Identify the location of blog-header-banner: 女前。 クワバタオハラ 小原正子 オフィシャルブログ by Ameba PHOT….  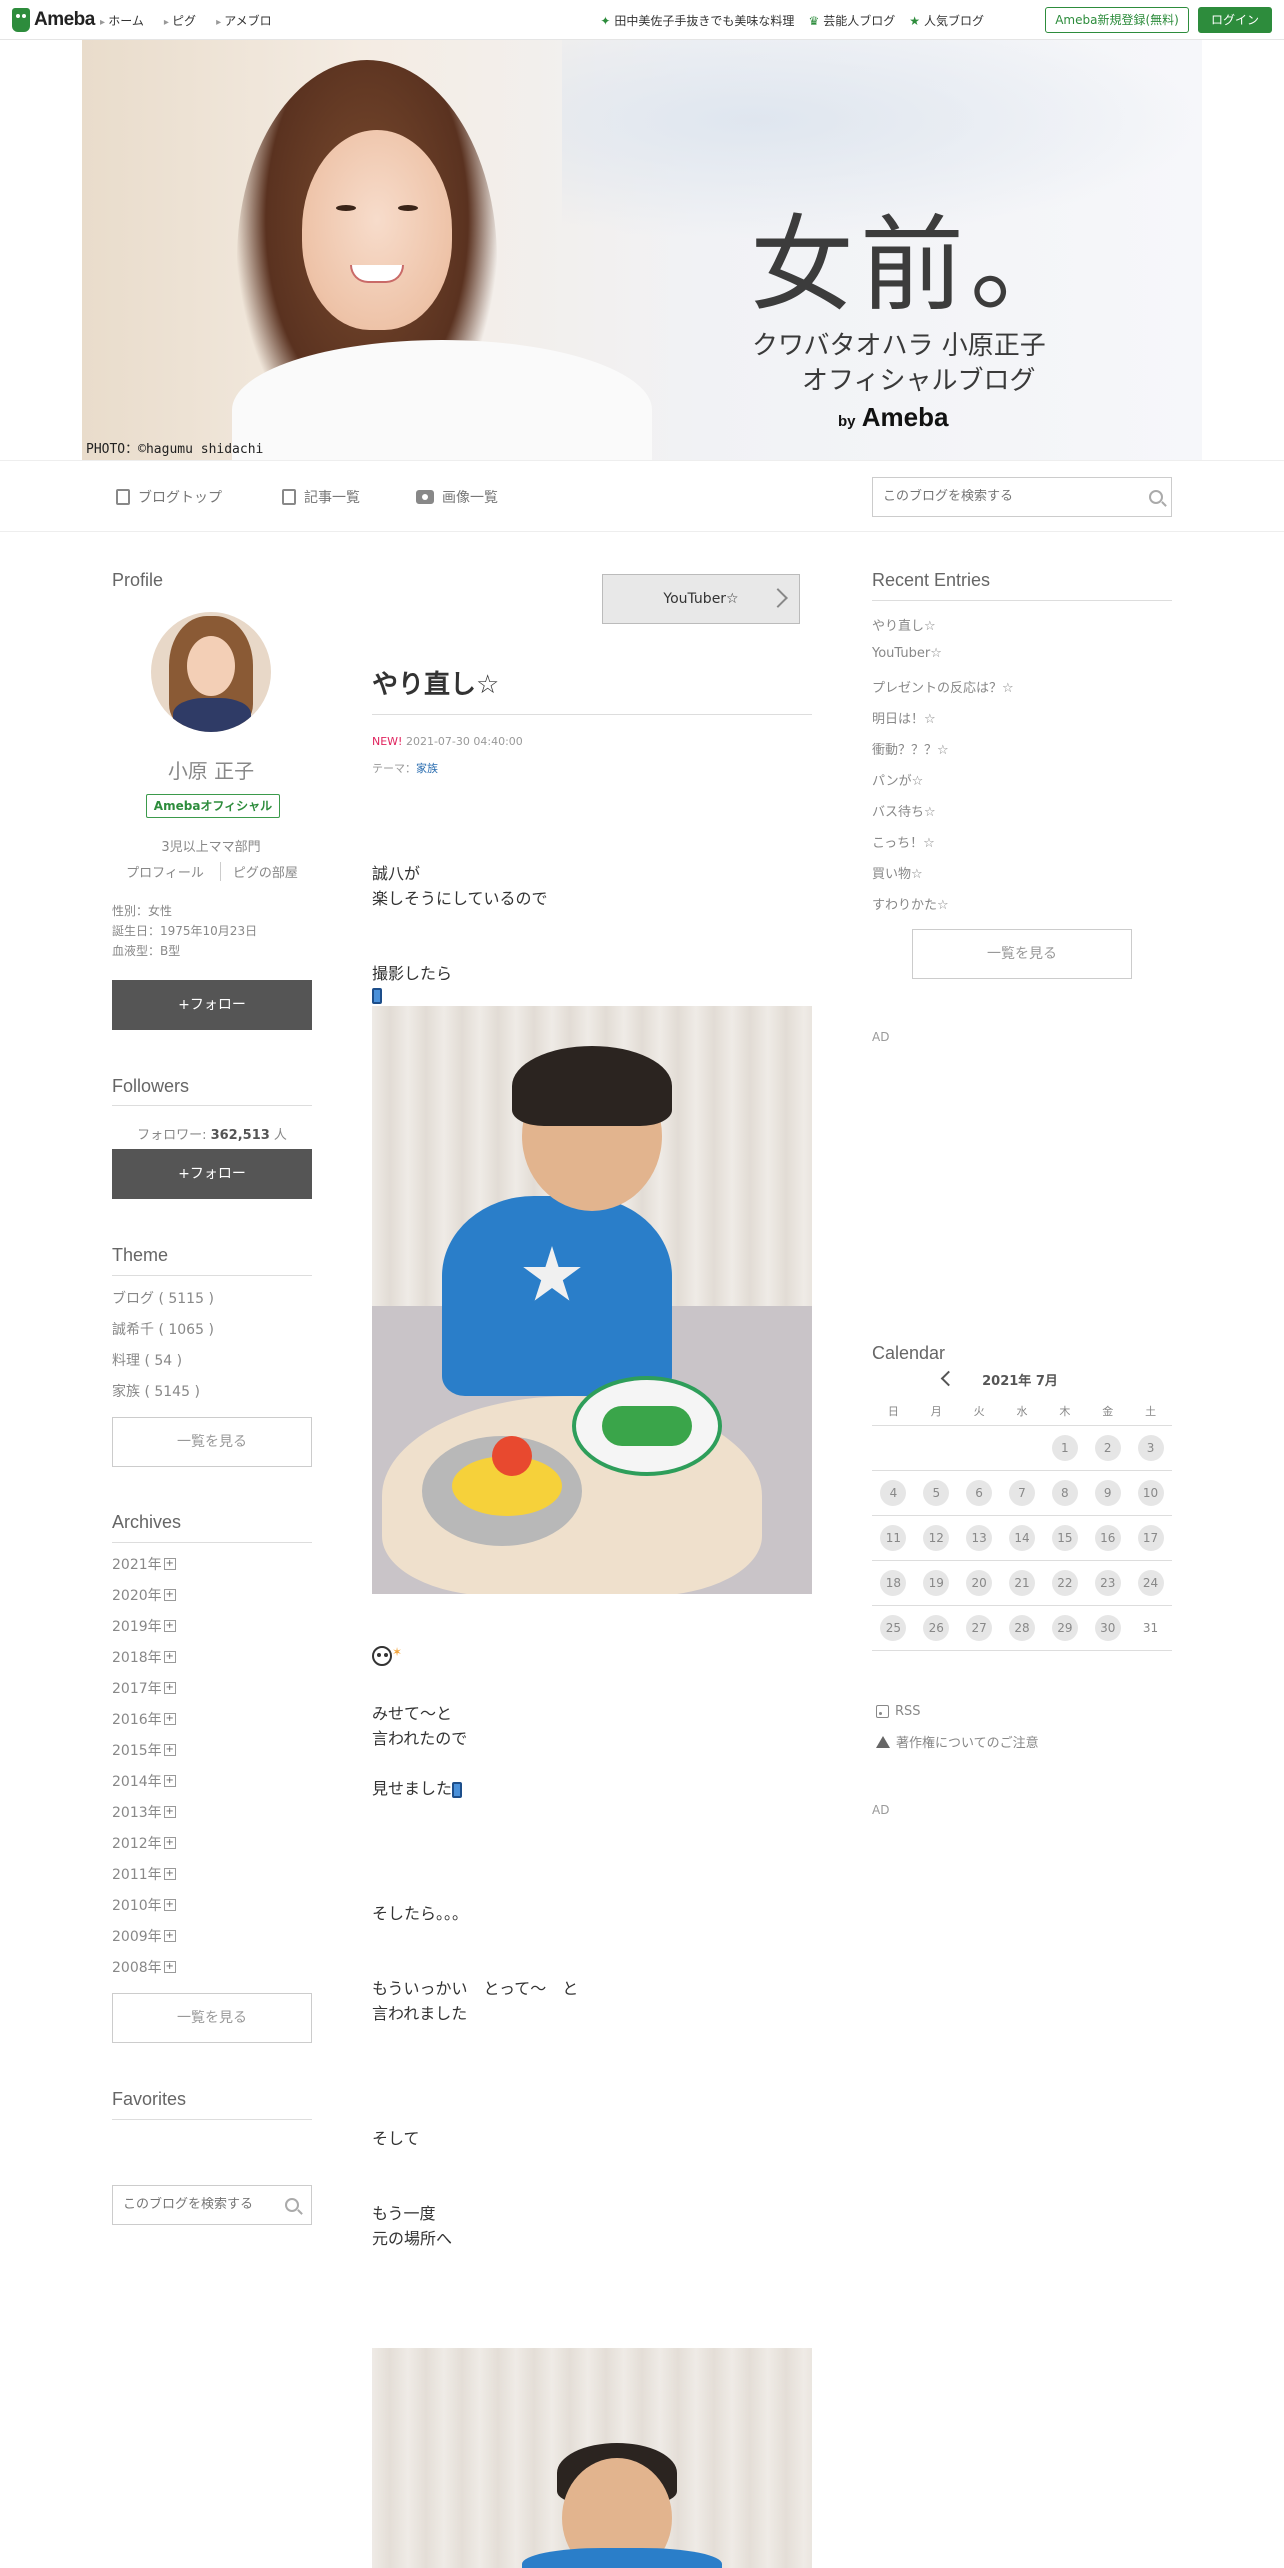
(642, 250).